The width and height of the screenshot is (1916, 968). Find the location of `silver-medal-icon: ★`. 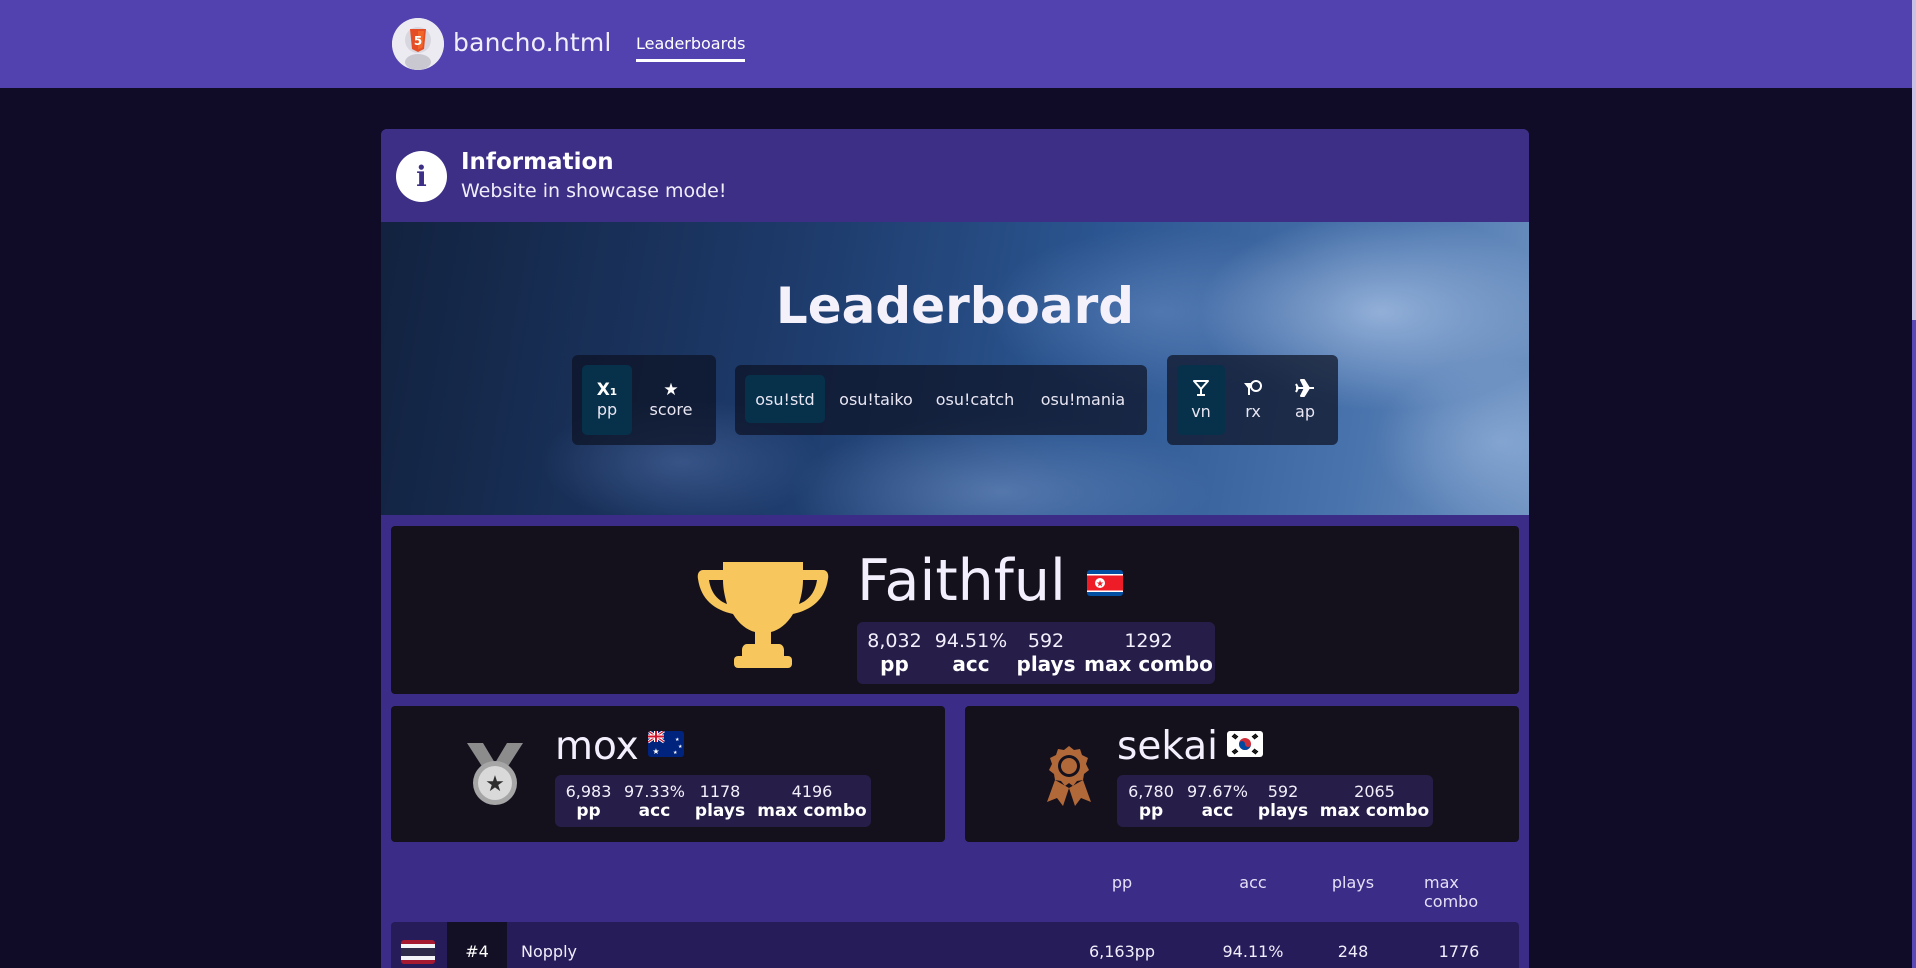

silver-medal-icon: ★ is located at coordinates (495, 776).